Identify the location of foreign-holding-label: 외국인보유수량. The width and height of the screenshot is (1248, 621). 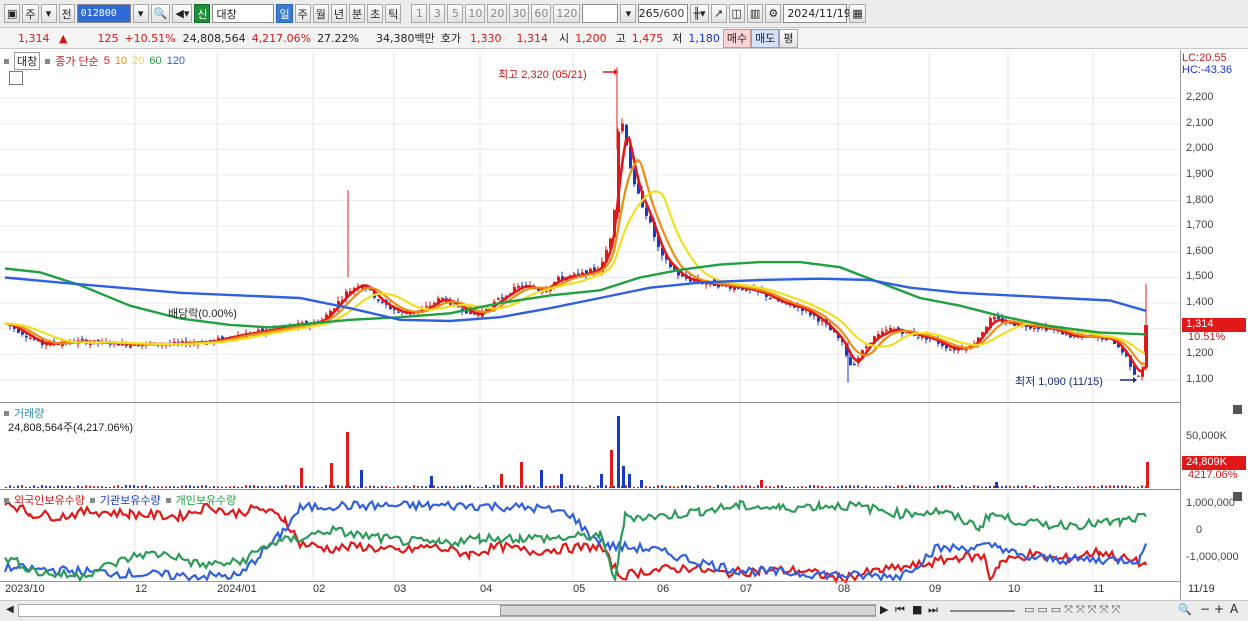
(49, 500).